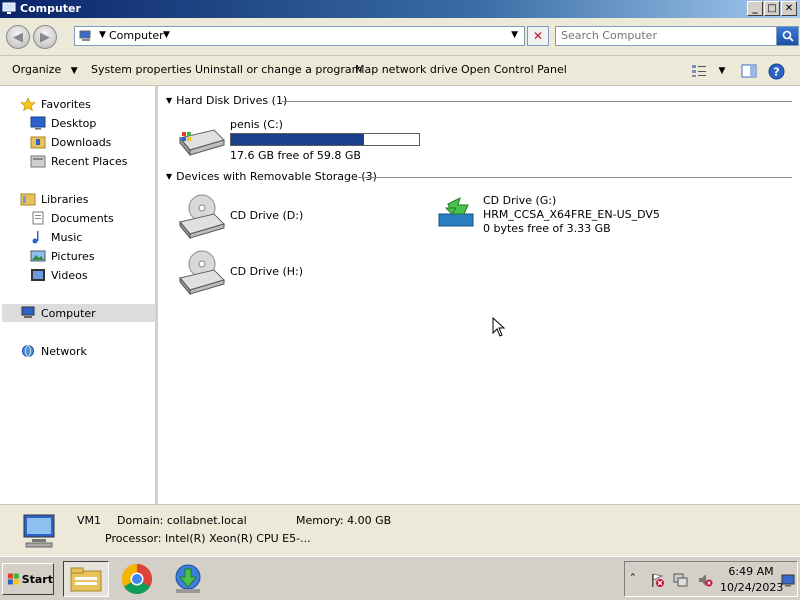 The width and height of the screenshot is (800, 600). I want to click on hard-drive-icon, so click(202, 143).